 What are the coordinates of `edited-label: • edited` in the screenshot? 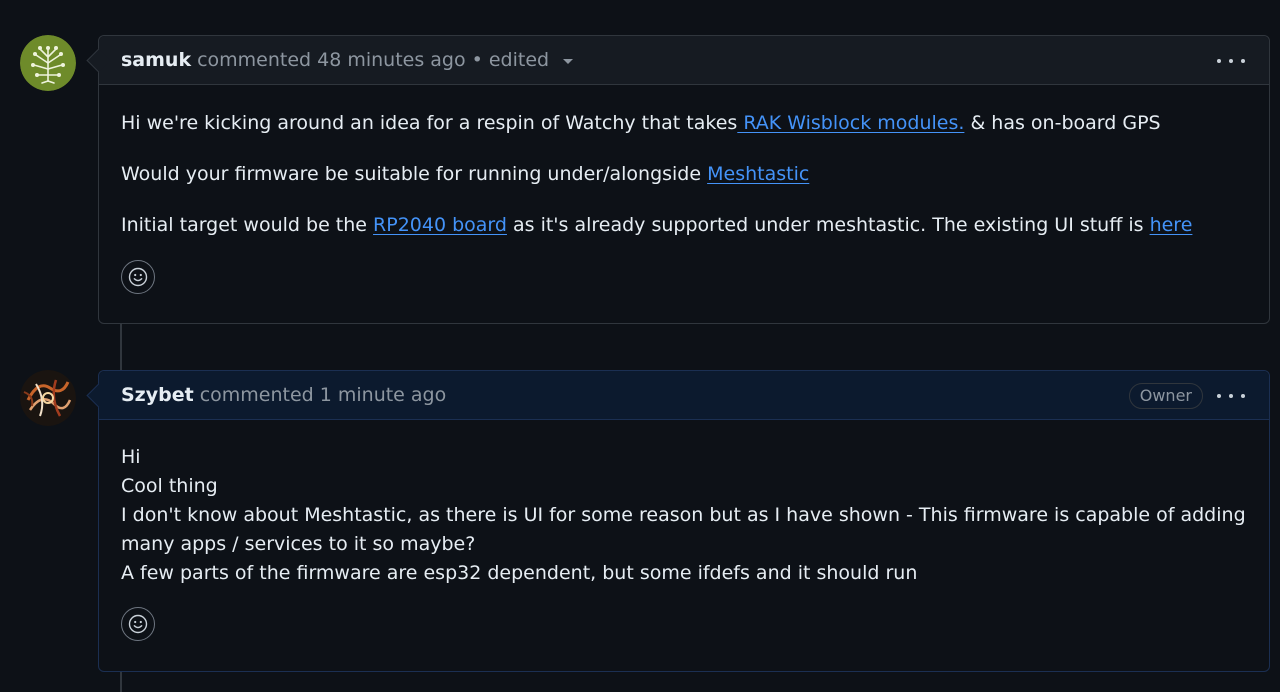 It's located at (510, 60).